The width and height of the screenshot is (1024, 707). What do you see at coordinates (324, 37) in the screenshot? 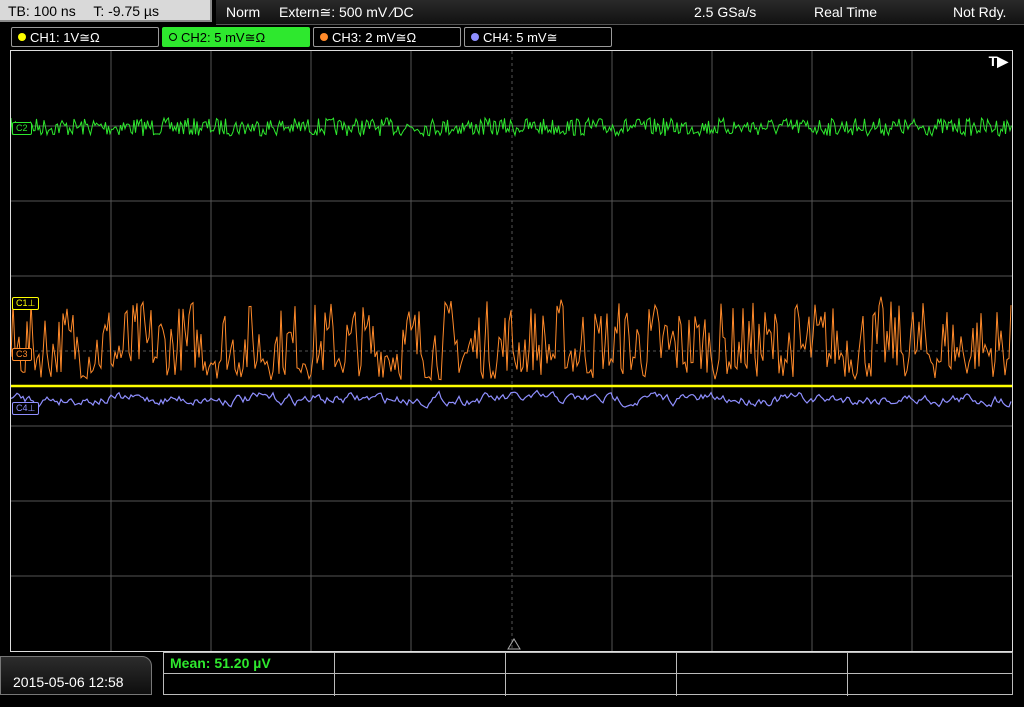
I see `channel-3-dot-icon` at bounding box center [324, 37].